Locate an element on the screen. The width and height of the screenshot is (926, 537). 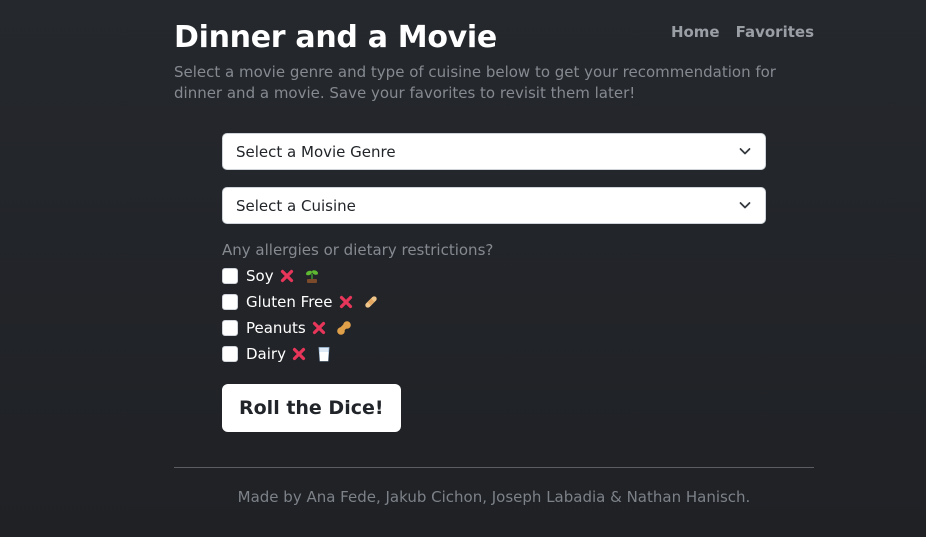
peanuts-label: Peanuts is located at coordinates (276, 328).